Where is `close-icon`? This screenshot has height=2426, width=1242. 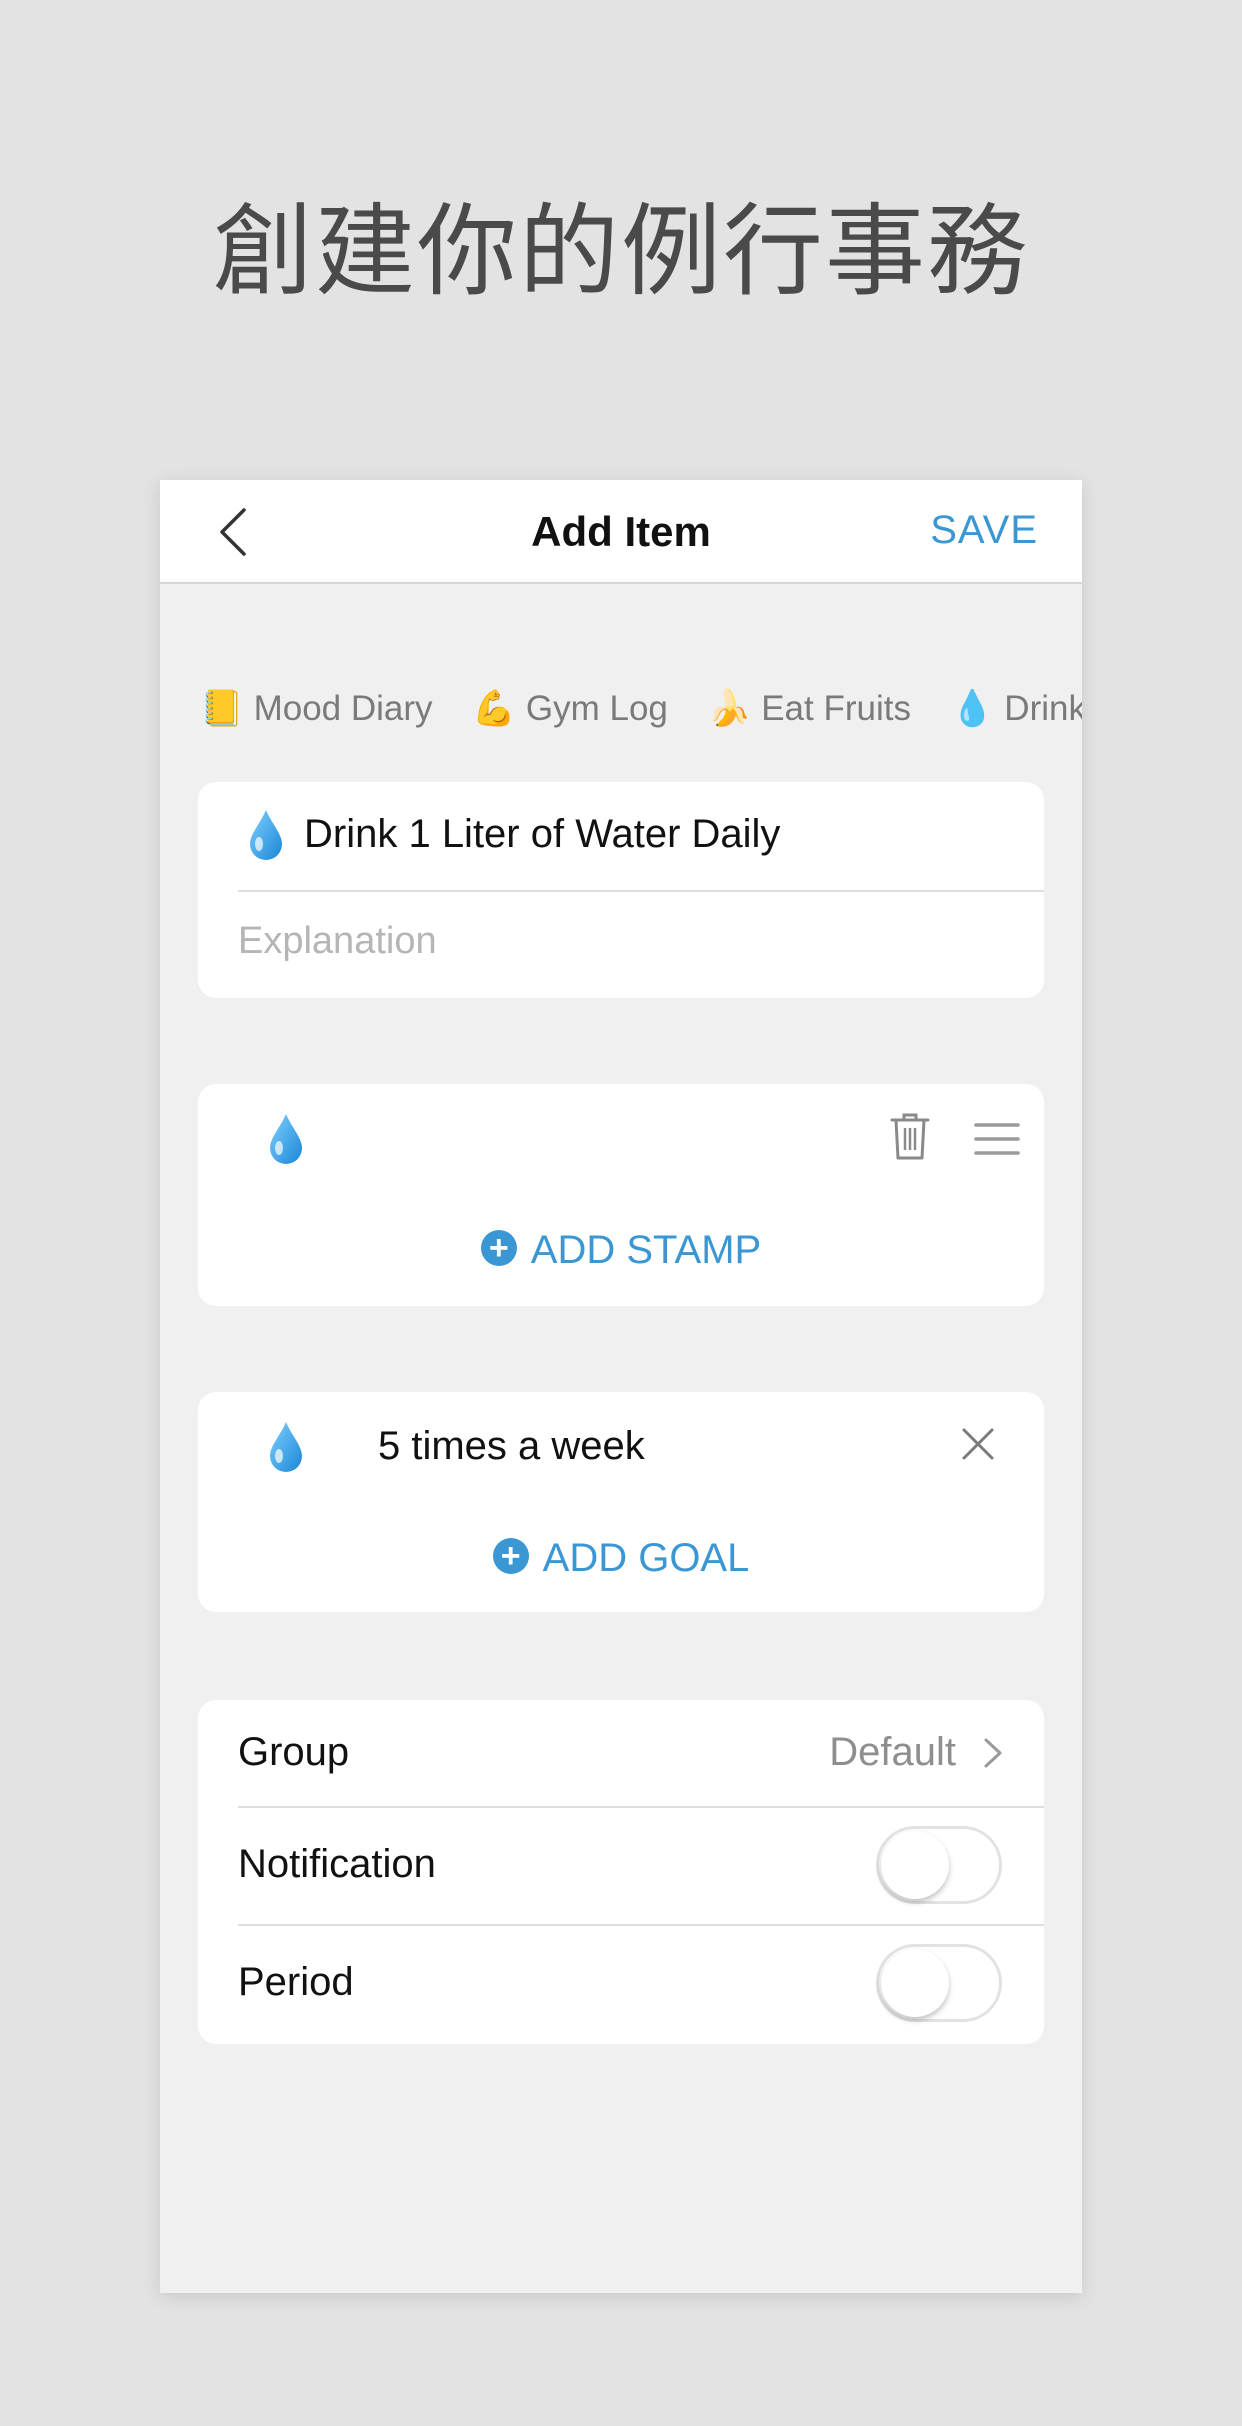 close-icon is located at coordinates (978, 1444).